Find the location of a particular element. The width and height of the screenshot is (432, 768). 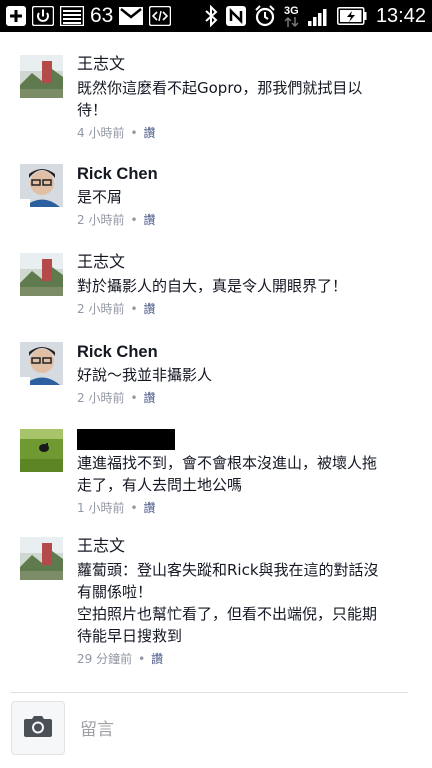

status-bar: 63 3G 13:42 is located at coordinates (216, 16).